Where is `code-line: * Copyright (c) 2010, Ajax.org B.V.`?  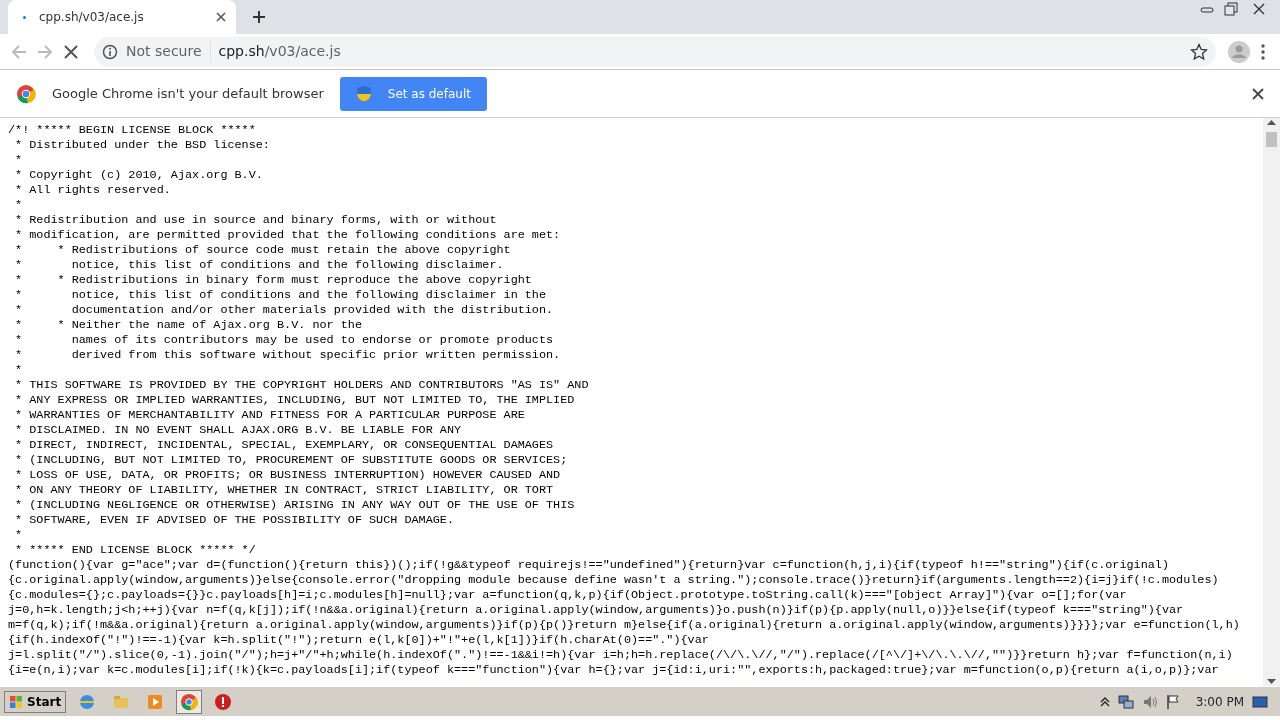
code-line: * Copyright (c) 2010, Ajax.org B.V. is located at coordinates (139, 175).